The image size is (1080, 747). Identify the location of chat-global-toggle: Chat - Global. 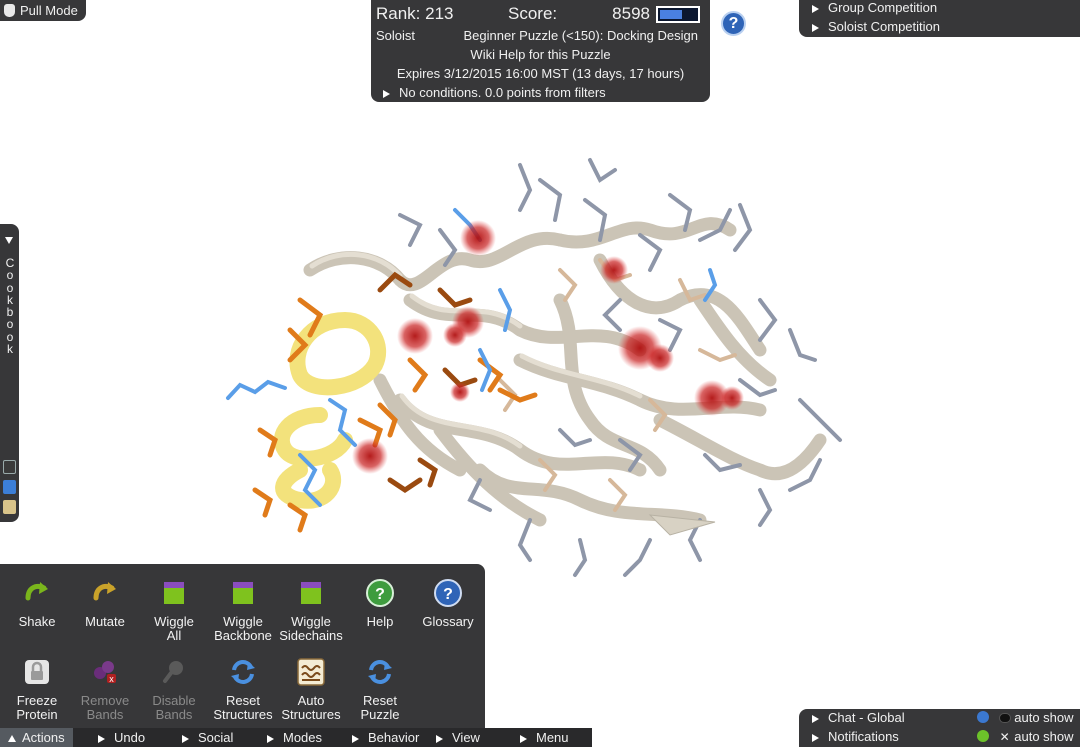
(858, 717).